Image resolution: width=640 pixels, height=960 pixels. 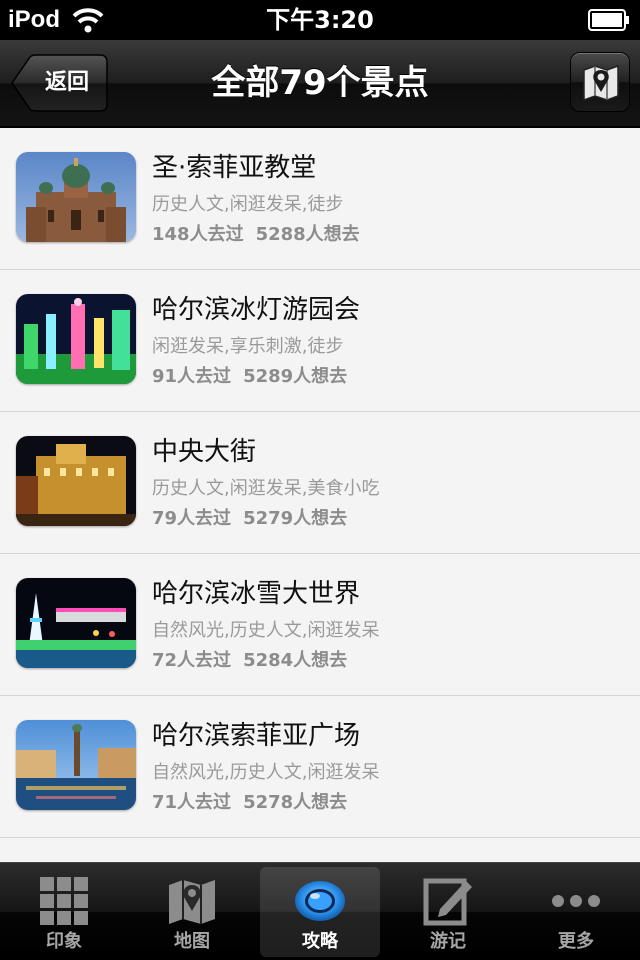 What do you see at coordinates (256, 310) in the screenshot?
I see `attraction-name: 哈尔滨冰灯游园会` at bounding box center [256, 310].